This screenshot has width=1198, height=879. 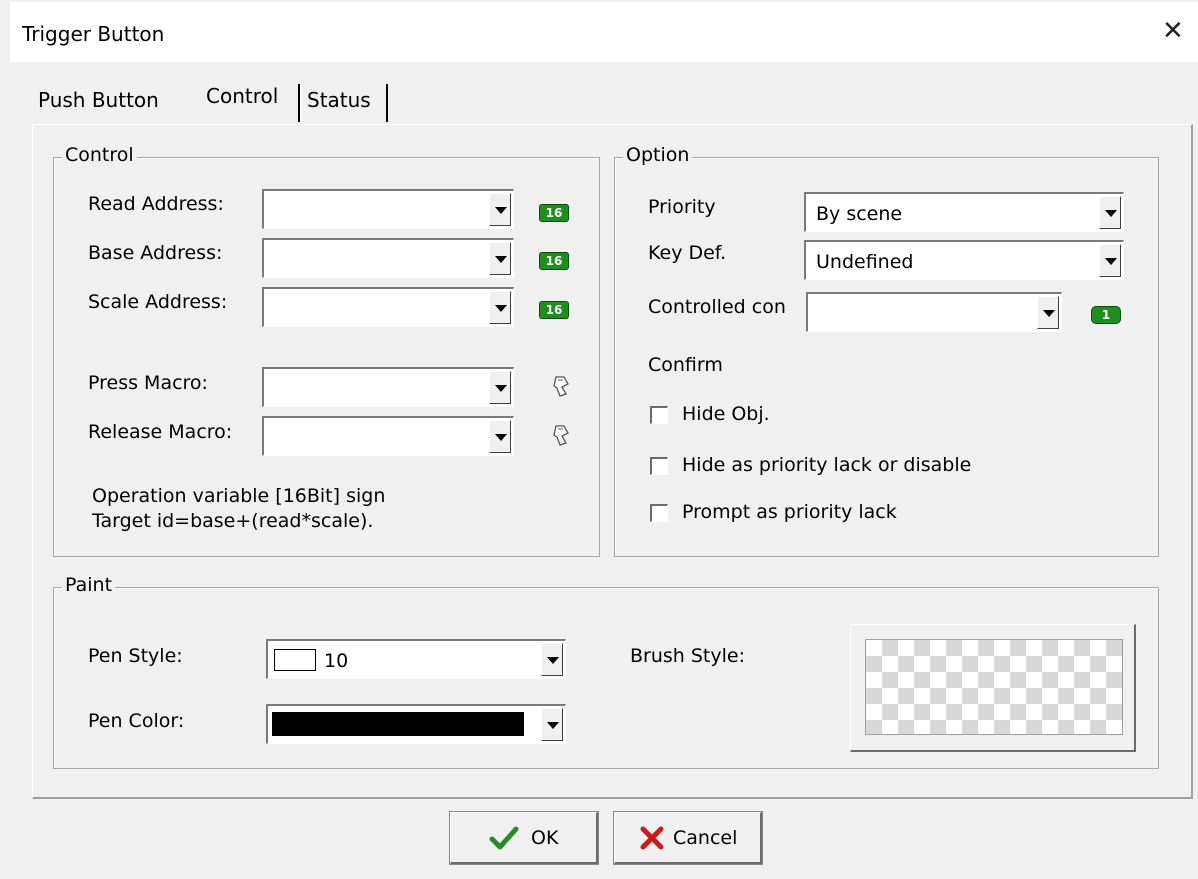 I want to click on tab-status: Status, so click(x=339, y=100).